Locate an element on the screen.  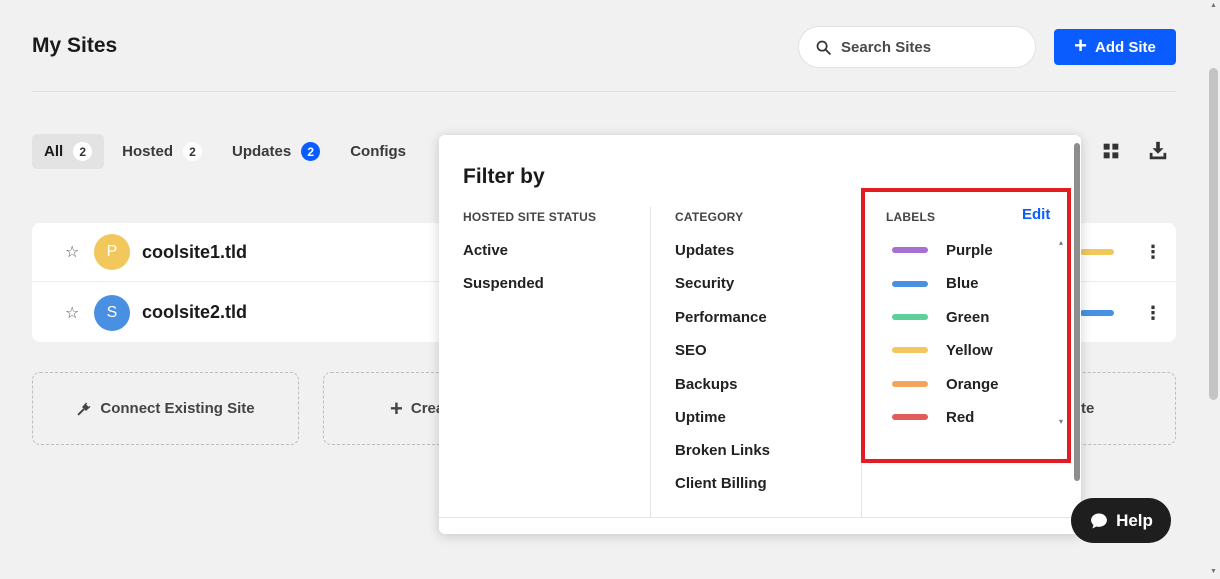
filter-option-backups: Backups is located at coordinates (706, 384).